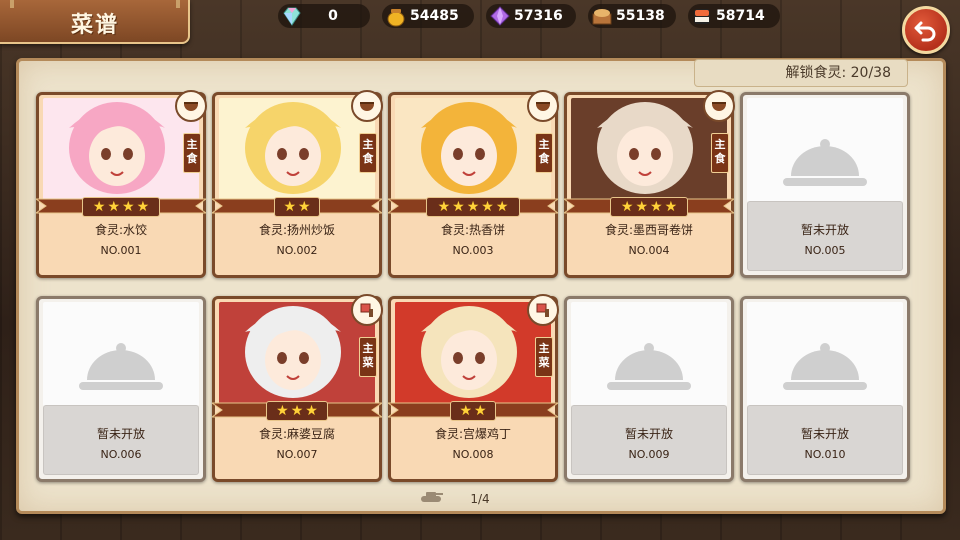  Describe the element at coordinates (649, 250) in the screenshot. I see `card-number: NO.004` at that location.